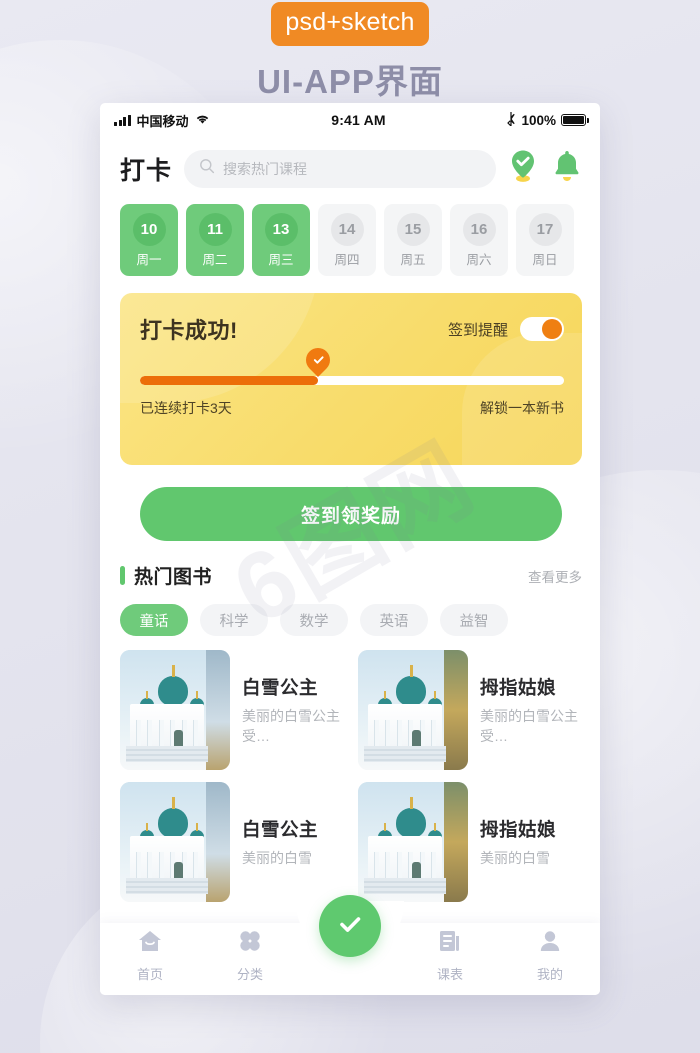  What do you see at coordinates (250, 962) in the screenshot?
I see `tab-category: 分类` at bounding box center [250, 962].